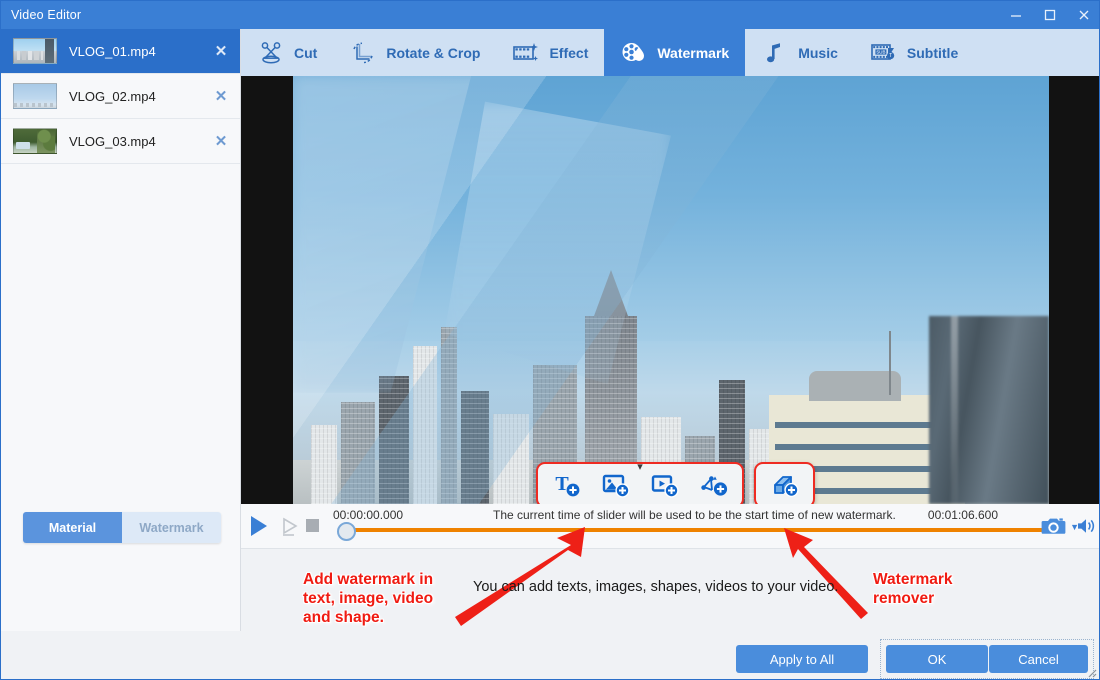 This screenshot has height=680, width=1100. I want to click on roof-cylinder, so click(855, 385).